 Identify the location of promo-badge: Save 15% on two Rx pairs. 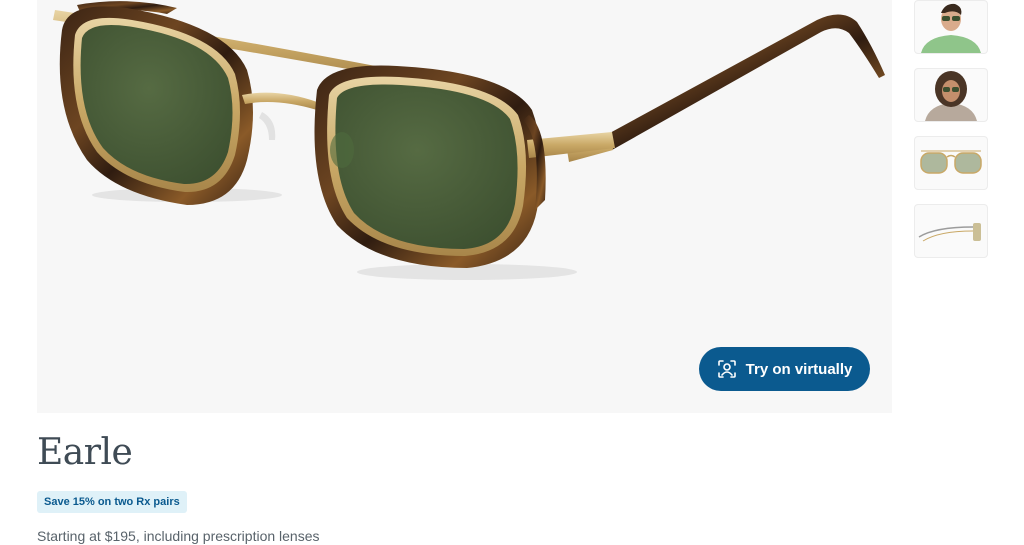
(112, 502).